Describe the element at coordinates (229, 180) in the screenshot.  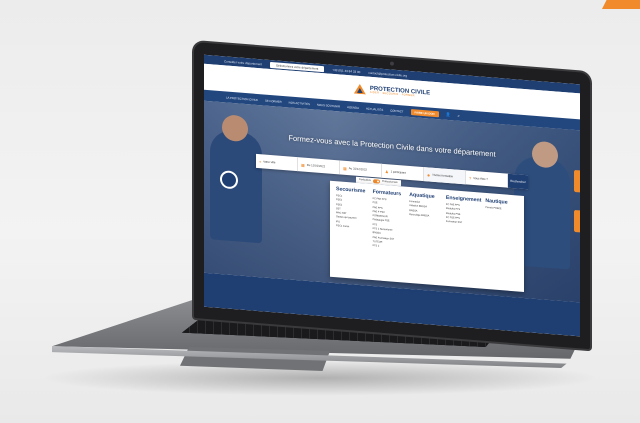
I see `uniform-badge-icon` at that location.